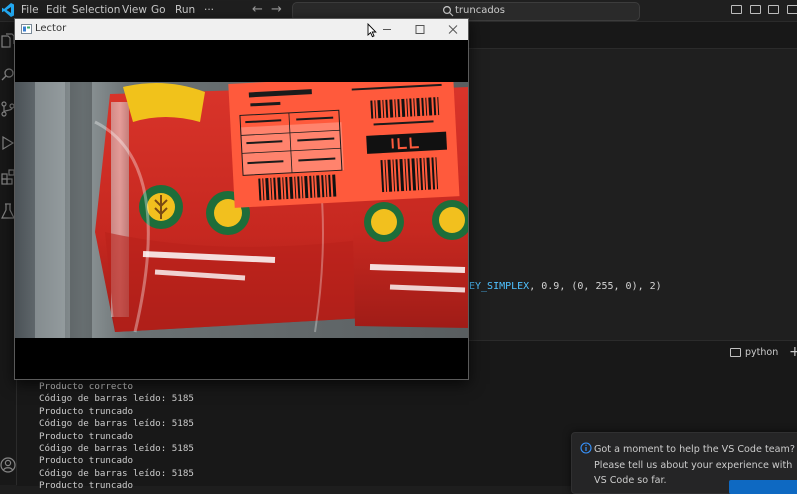  I want to click on menu-edit: Edit, so click(56, 10).